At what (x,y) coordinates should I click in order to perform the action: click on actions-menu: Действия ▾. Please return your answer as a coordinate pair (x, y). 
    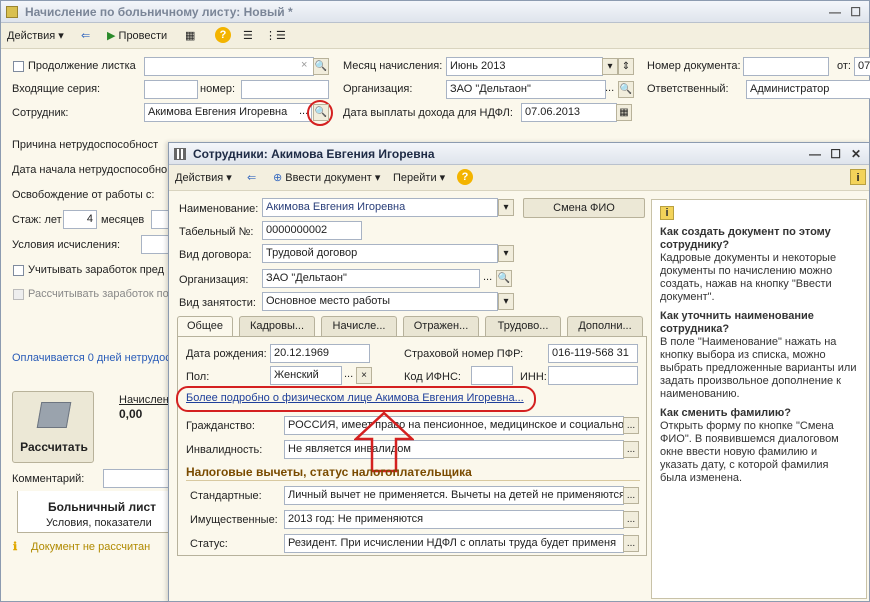
    Looking at the image, I should click on (35, 36).